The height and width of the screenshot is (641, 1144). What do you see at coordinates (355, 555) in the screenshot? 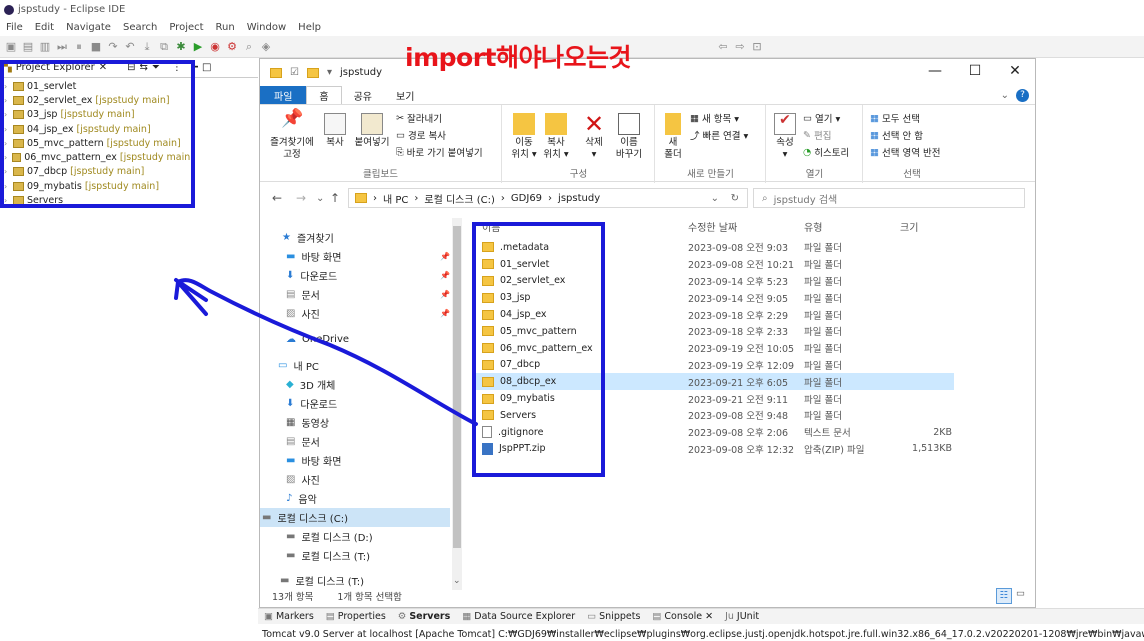
I see `nav-item: ▬ 로컬 디스크 (T:)` at bounding box center [355, 555].